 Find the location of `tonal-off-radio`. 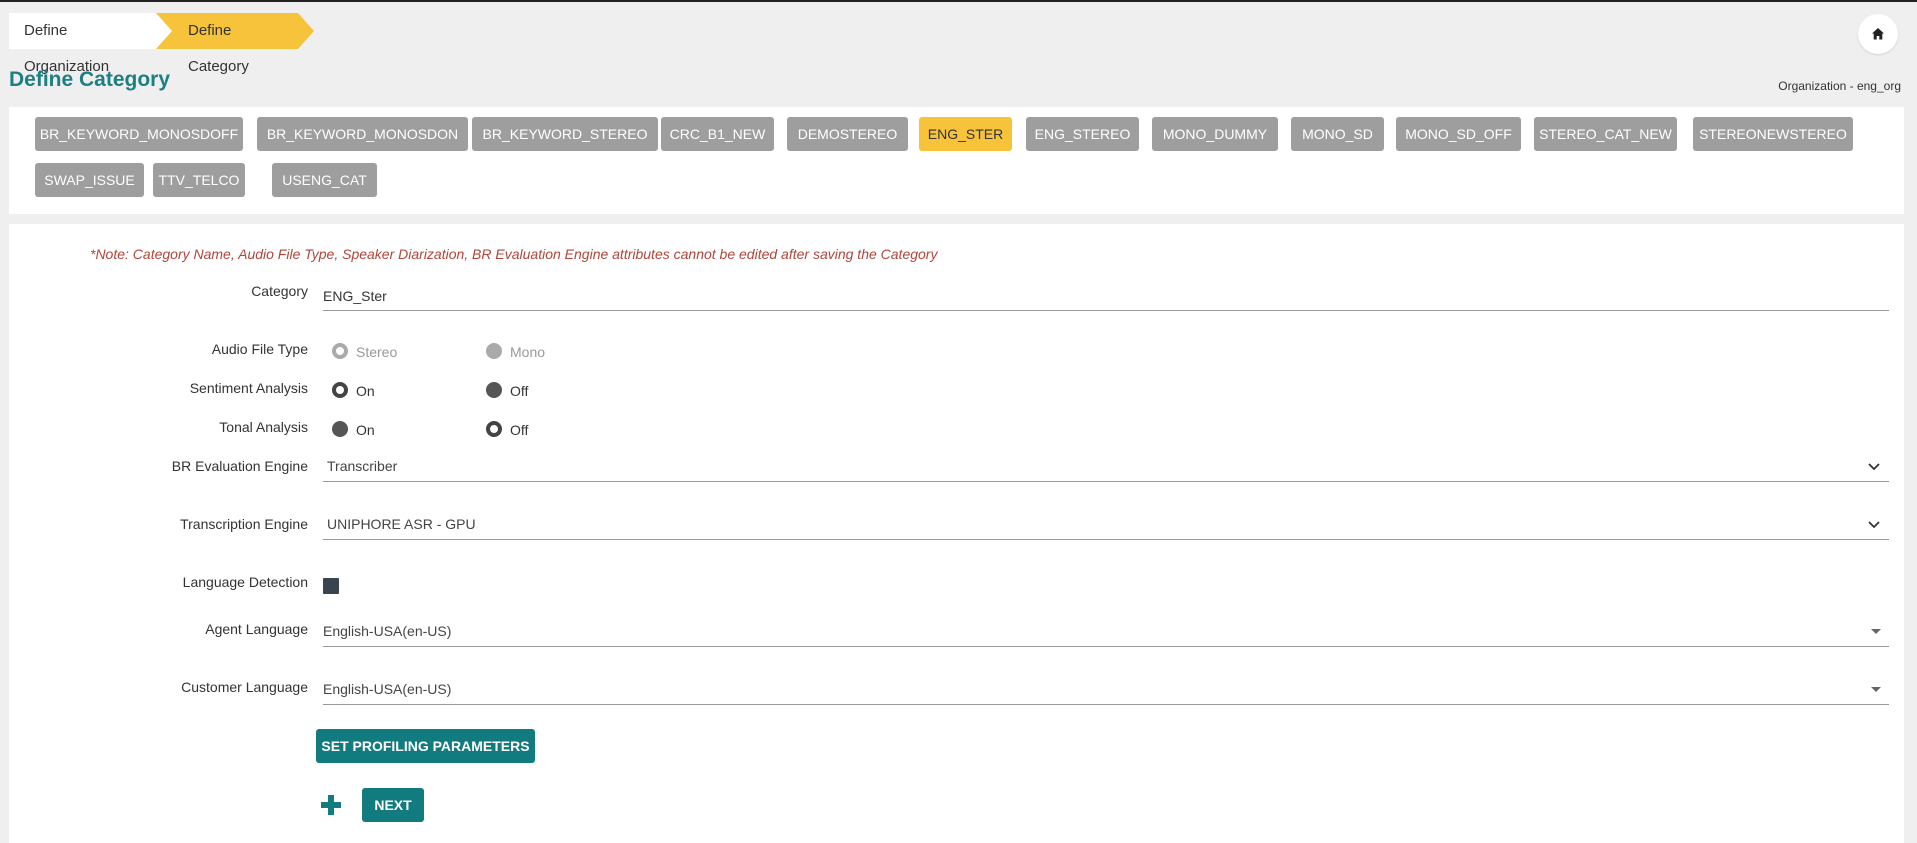

tonal-off-radio is located at coordinates (494, 429).